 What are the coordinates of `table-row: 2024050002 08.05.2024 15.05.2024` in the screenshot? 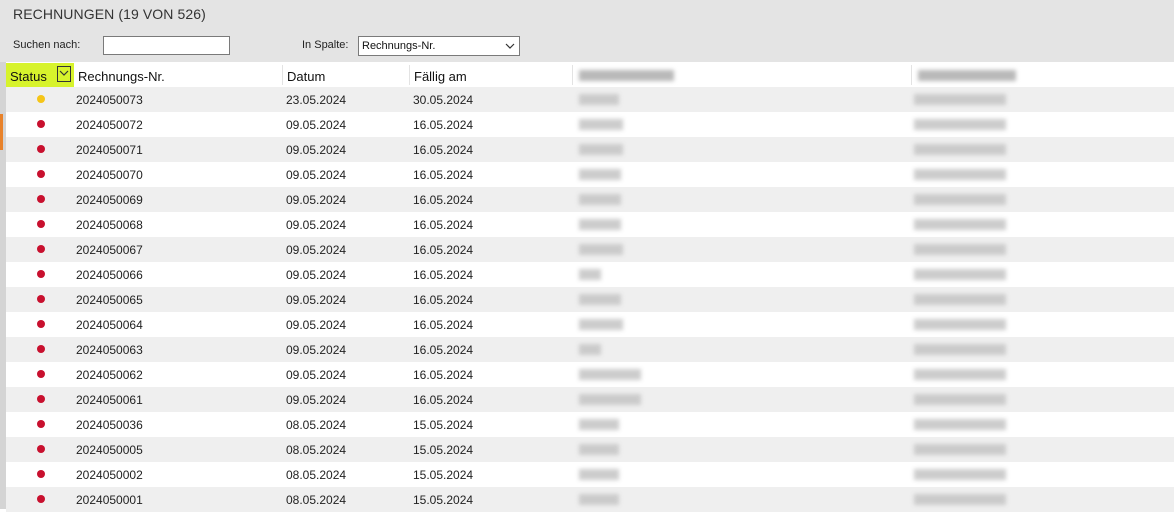 It's located at (590, 474).